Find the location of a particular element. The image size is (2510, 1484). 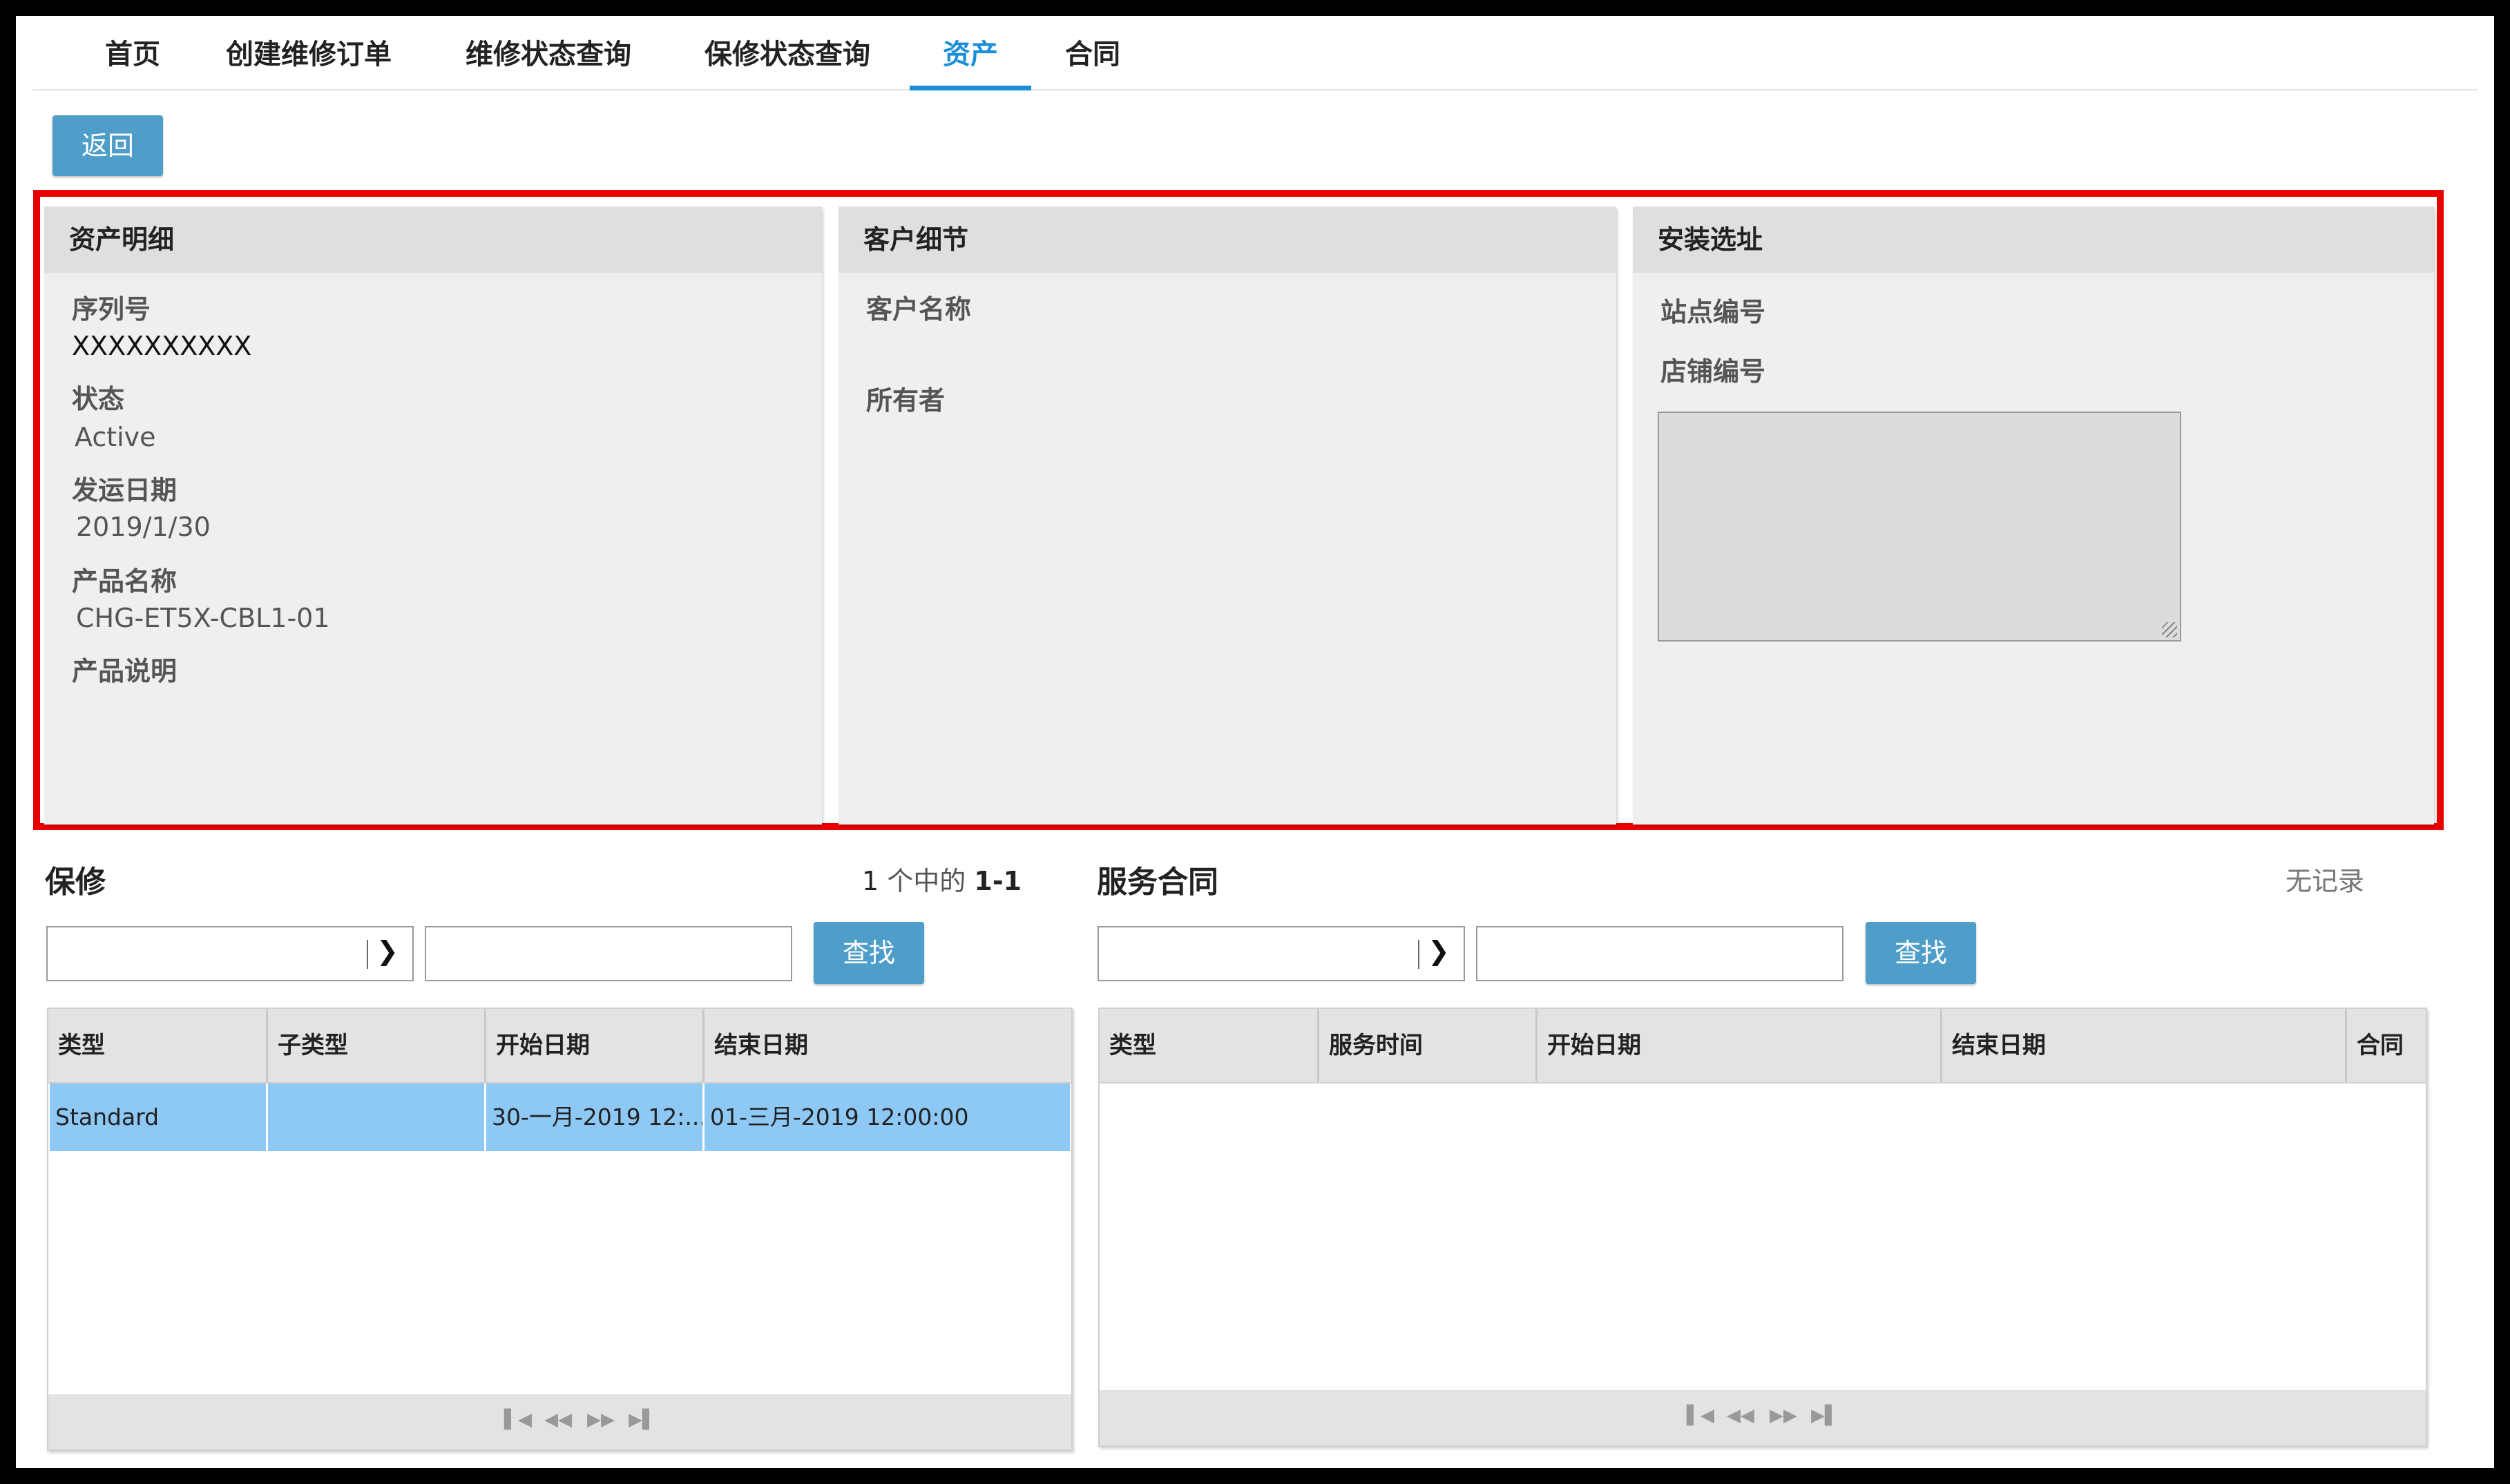

warranty-title: 保修 is located at coordinates (75, 882).